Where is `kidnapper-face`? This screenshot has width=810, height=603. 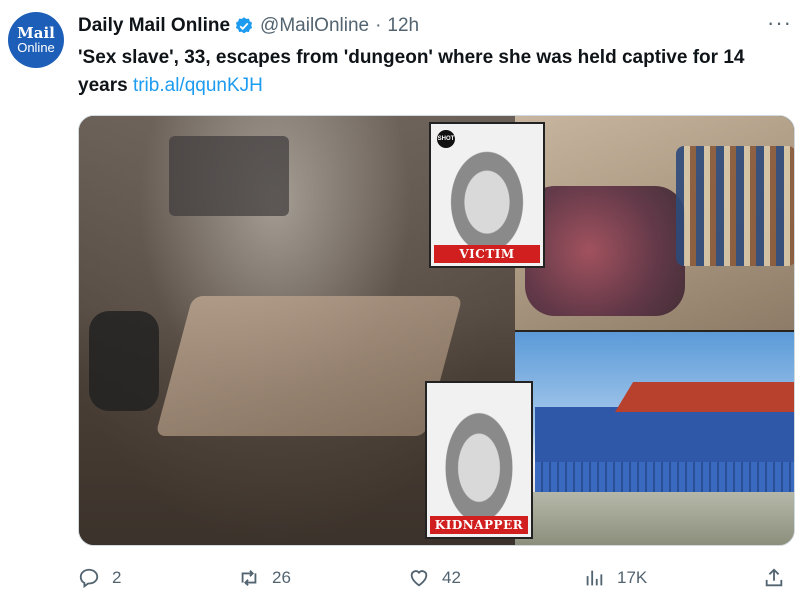
kidnapper-face is located at coordinates (479, 460).